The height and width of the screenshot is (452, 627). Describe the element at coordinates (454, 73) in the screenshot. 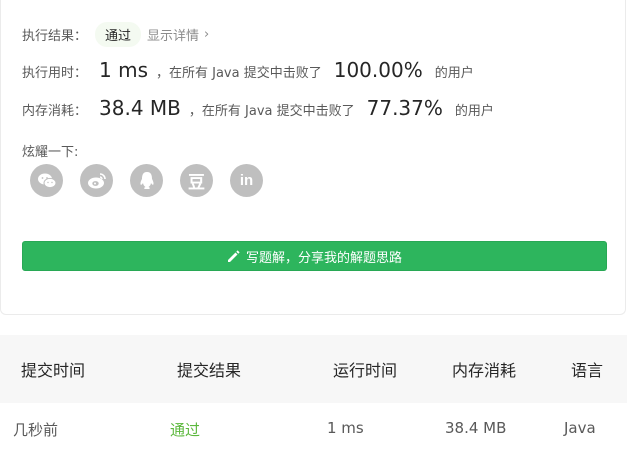

I see `runtime-suffix: 的用户` at that location.